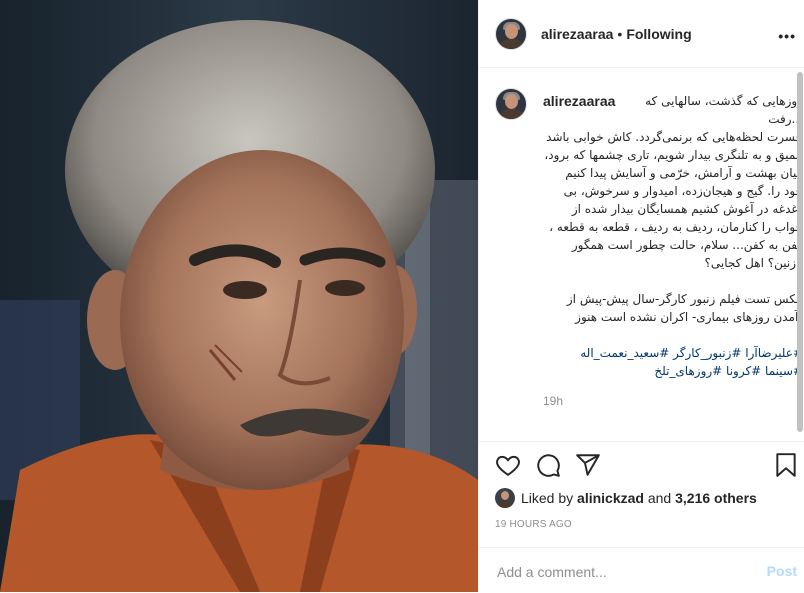 Image resolution: width=804 pixels, height=593 pixels. I want to click on scrollbar-thumb, so click(800, 252).